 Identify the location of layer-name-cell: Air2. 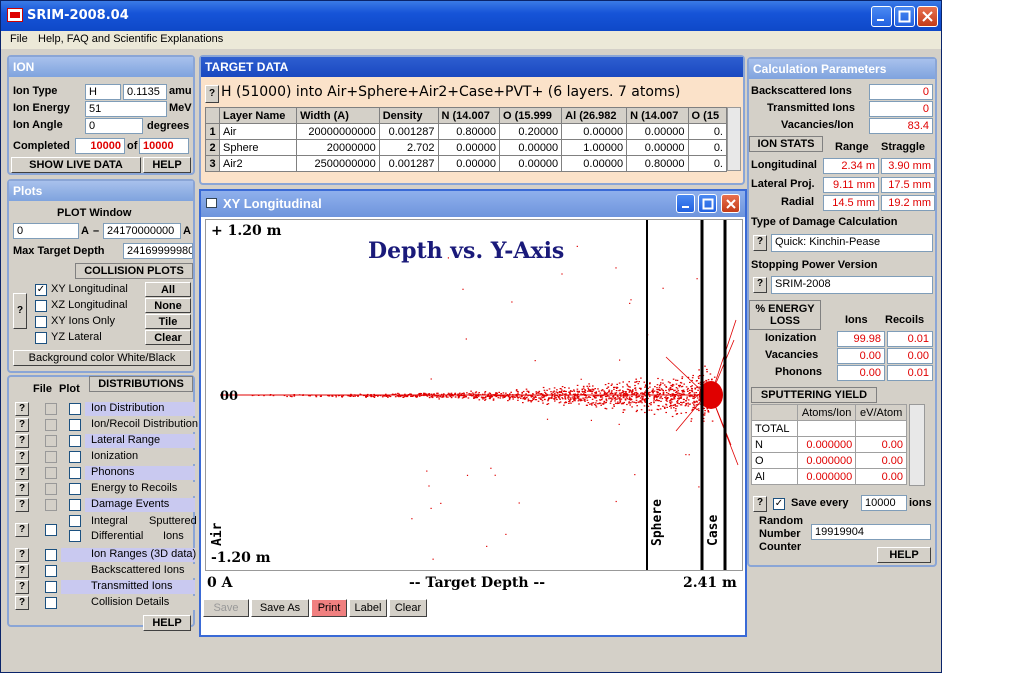
(258, 163).